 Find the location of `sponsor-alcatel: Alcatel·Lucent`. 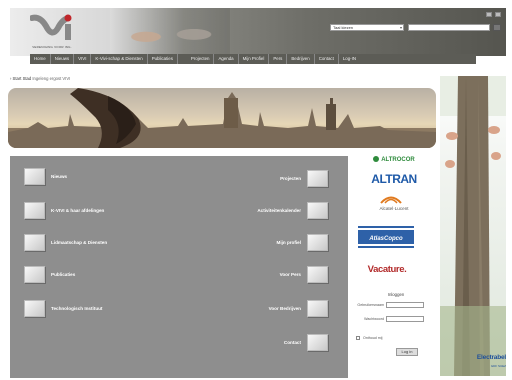

sponsor-alcatel: Alcatel·Lucent is located at coordinates (394, 208).